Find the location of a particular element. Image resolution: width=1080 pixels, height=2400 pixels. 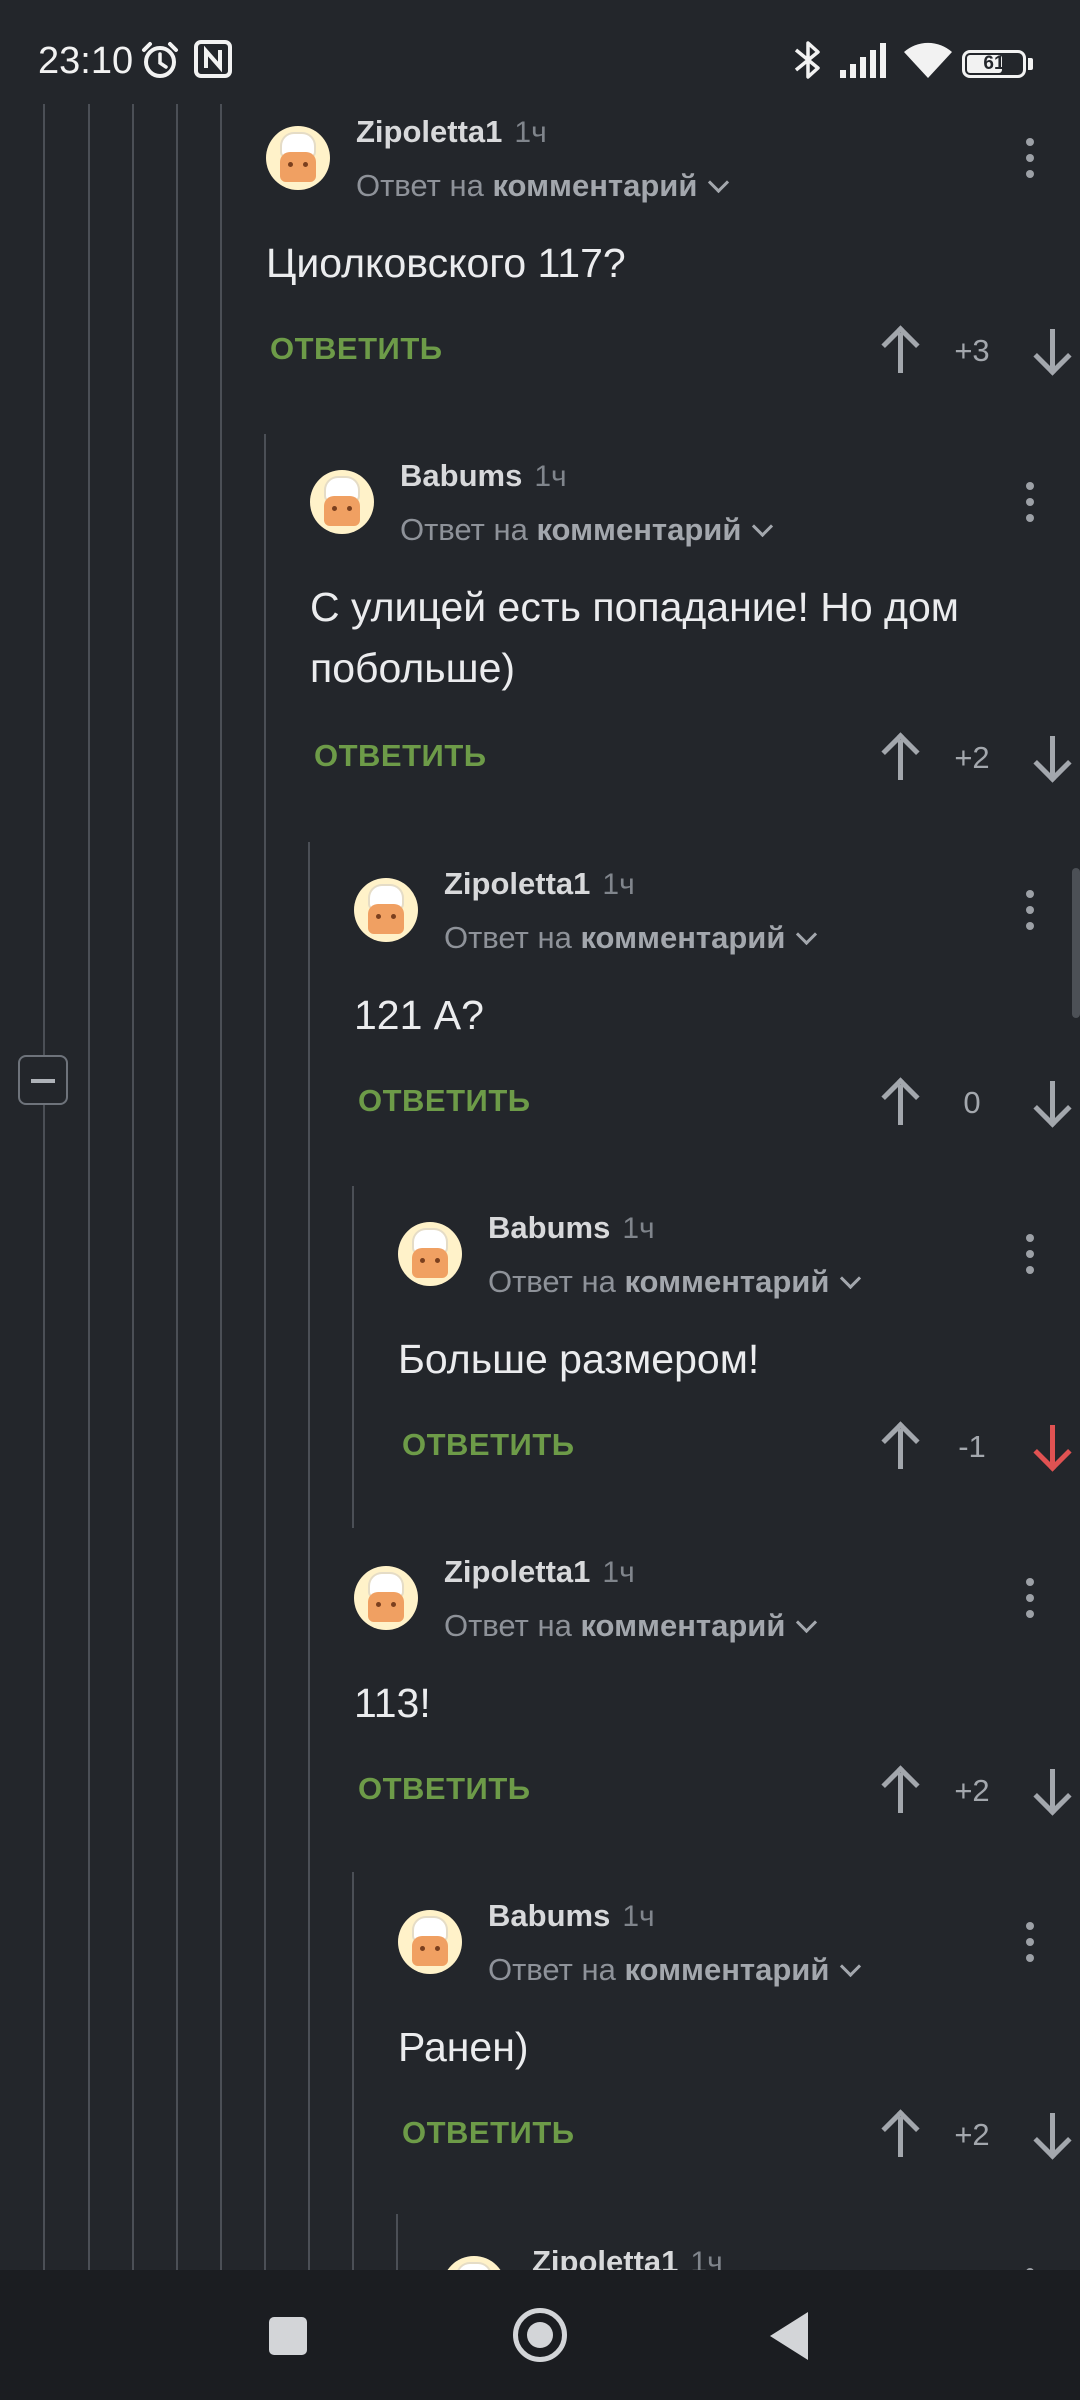

comment-text: Больше размером! is located at coordinates (579, 1359).